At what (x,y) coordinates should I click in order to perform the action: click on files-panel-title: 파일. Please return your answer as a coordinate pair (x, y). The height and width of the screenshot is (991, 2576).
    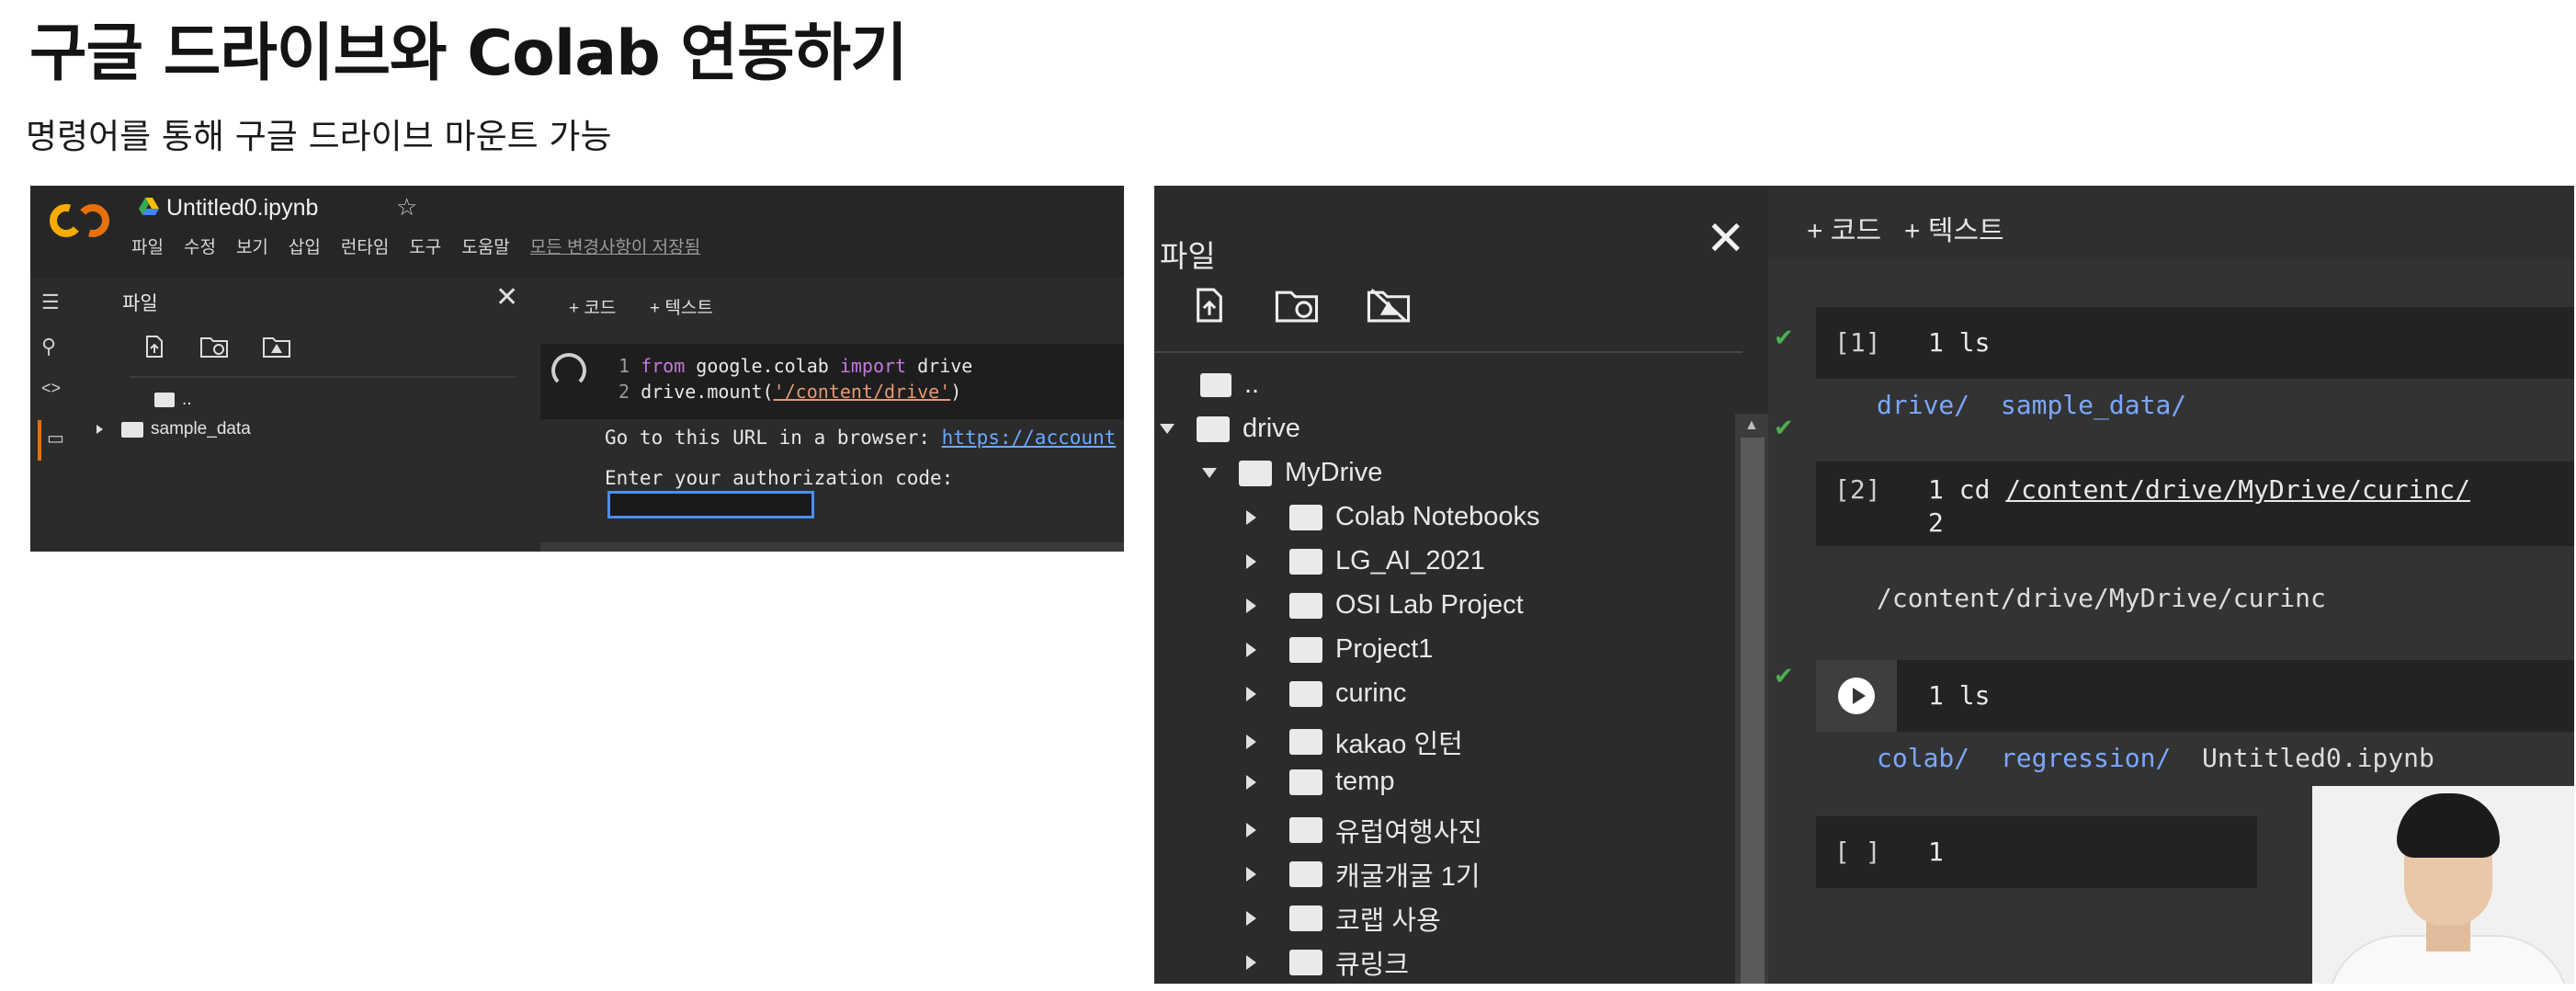
    Looking at the image, I should click on (140, 303).